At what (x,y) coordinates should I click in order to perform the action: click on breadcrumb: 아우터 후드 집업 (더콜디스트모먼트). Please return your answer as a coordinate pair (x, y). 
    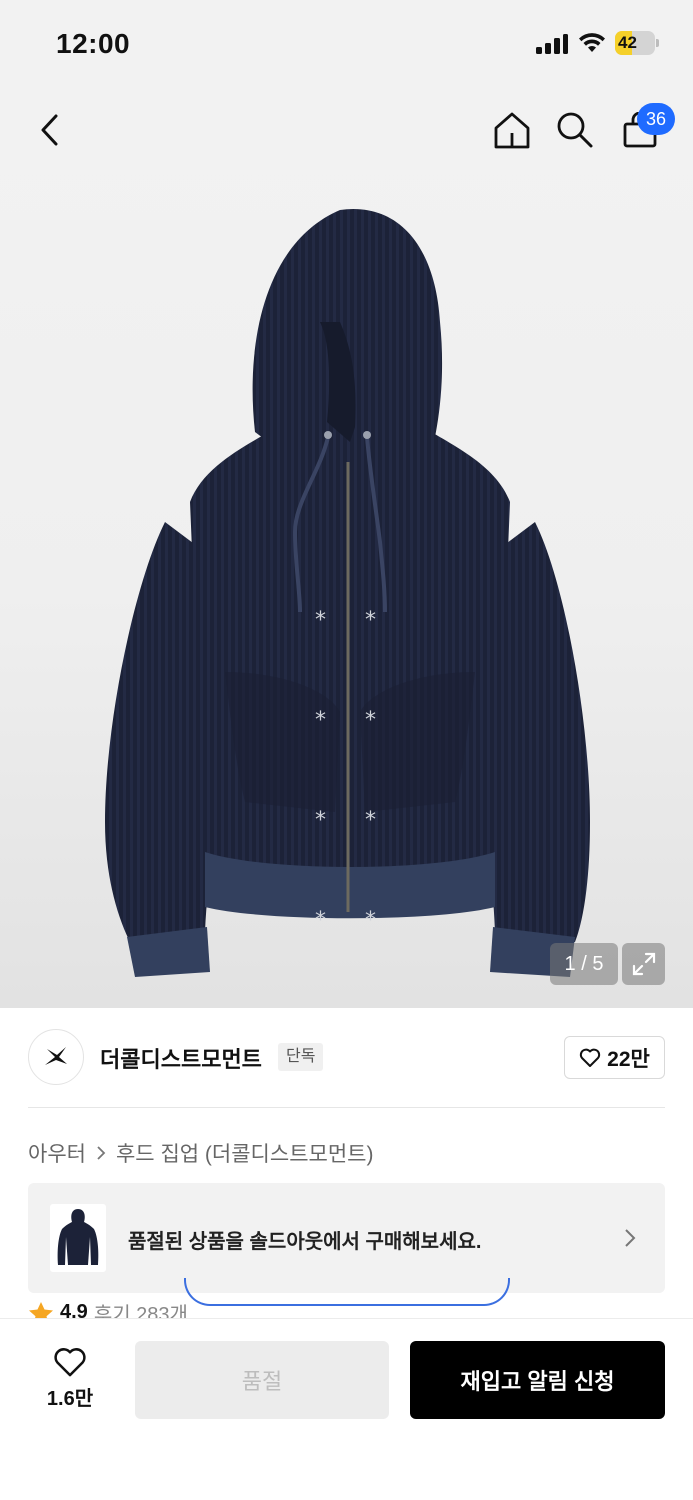
    Looking at the image, I should click on (200, 1153).